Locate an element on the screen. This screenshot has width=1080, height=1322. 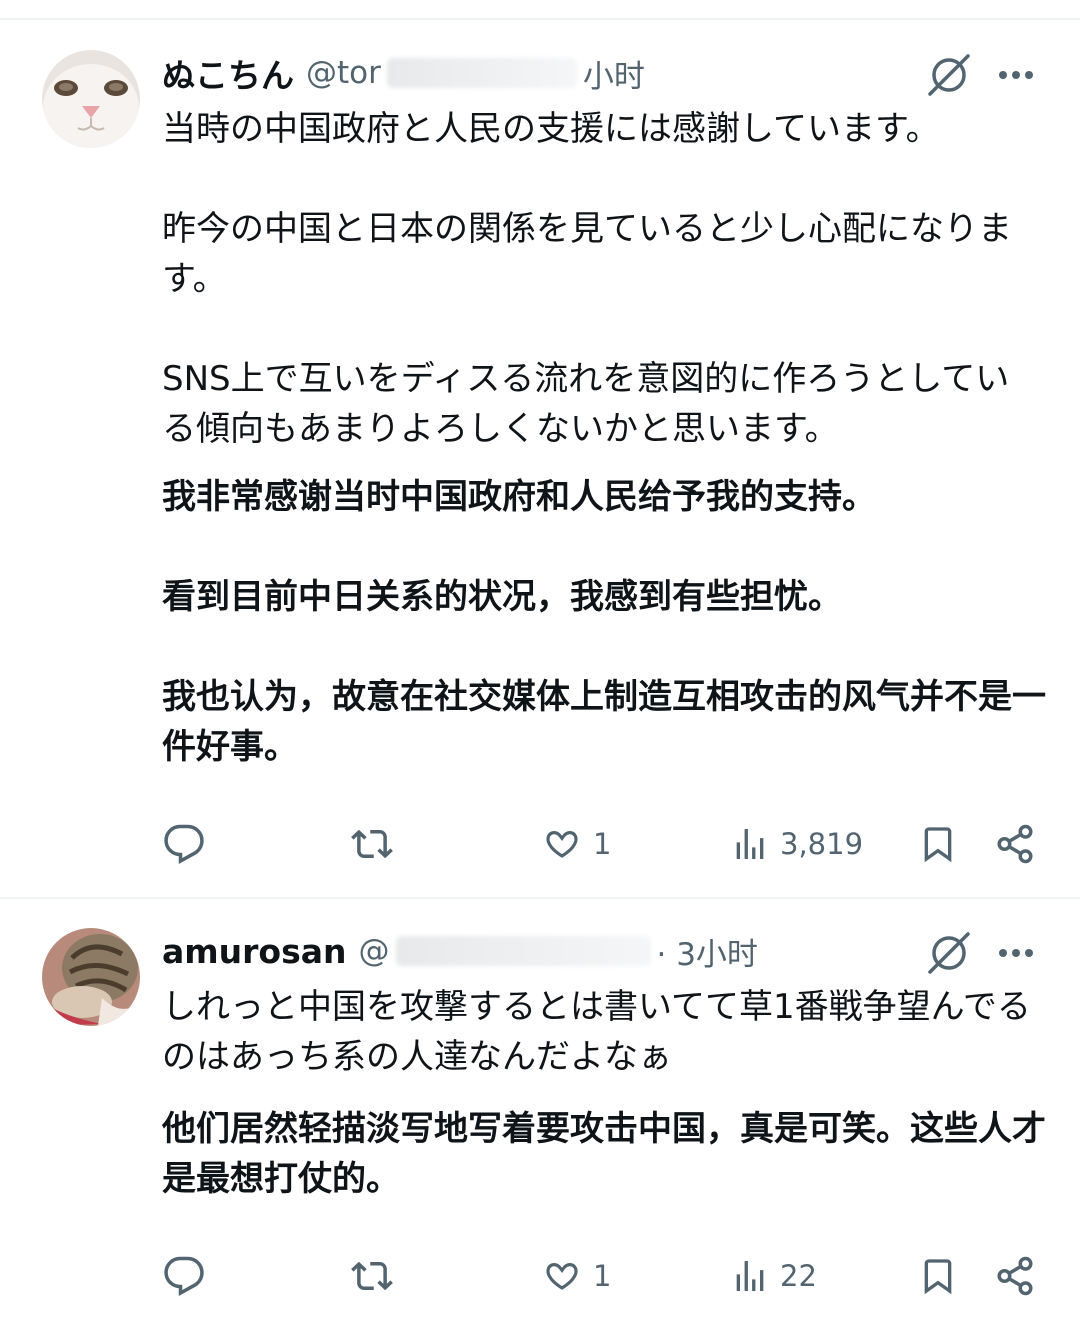
timestamp: 小时 is located at coordinates (614, 73).